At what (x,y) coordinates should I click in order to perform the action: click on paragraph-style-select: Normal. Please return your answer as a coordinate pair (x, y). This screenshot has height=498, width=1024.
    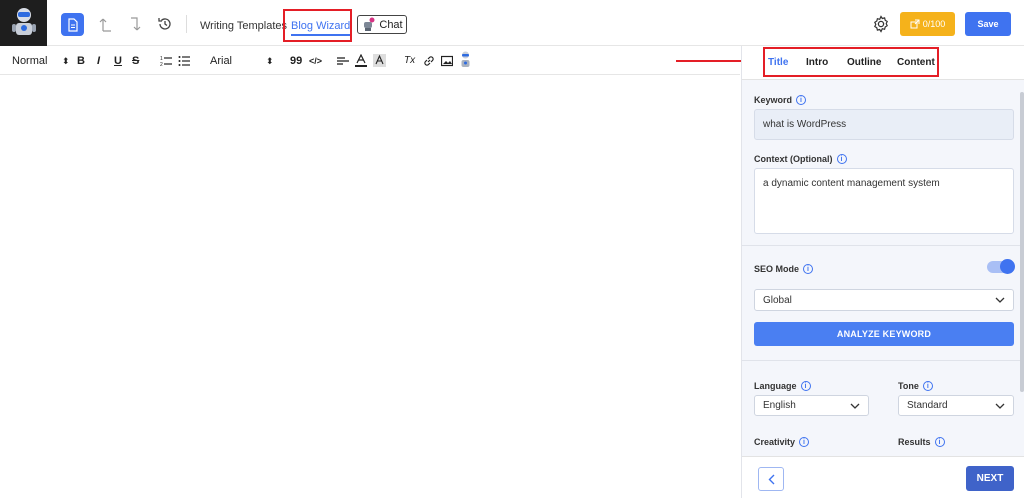
    Looking at the image, I should click on (29, 61).